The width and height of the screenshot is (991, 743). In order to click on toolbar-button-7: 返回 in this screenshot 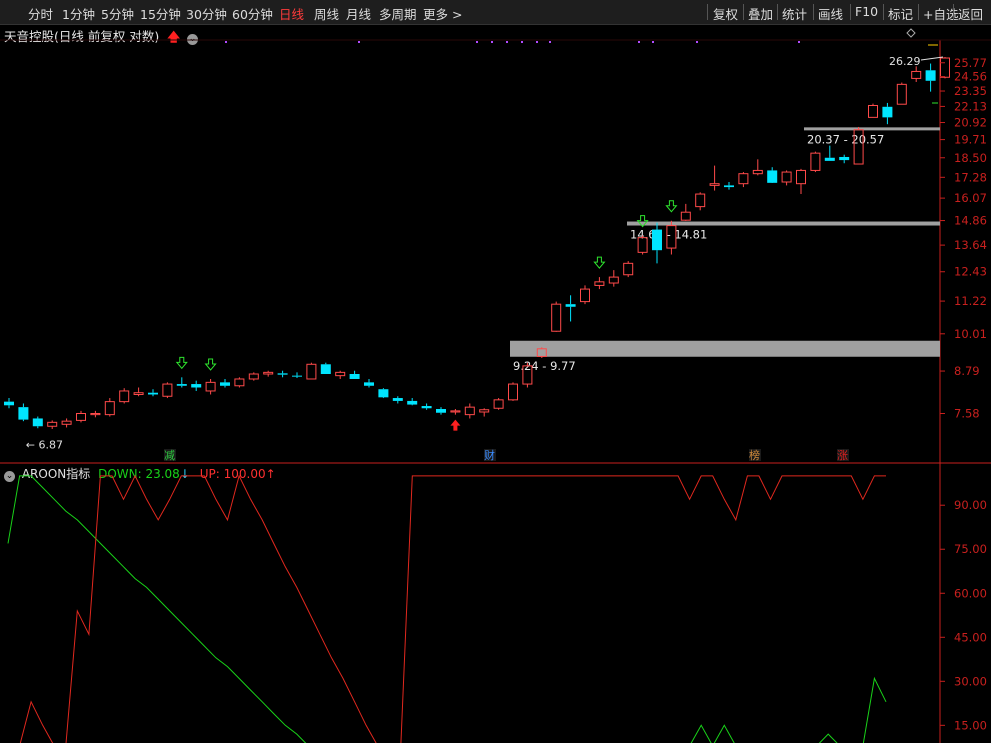, I will do `click(970, 13)`.